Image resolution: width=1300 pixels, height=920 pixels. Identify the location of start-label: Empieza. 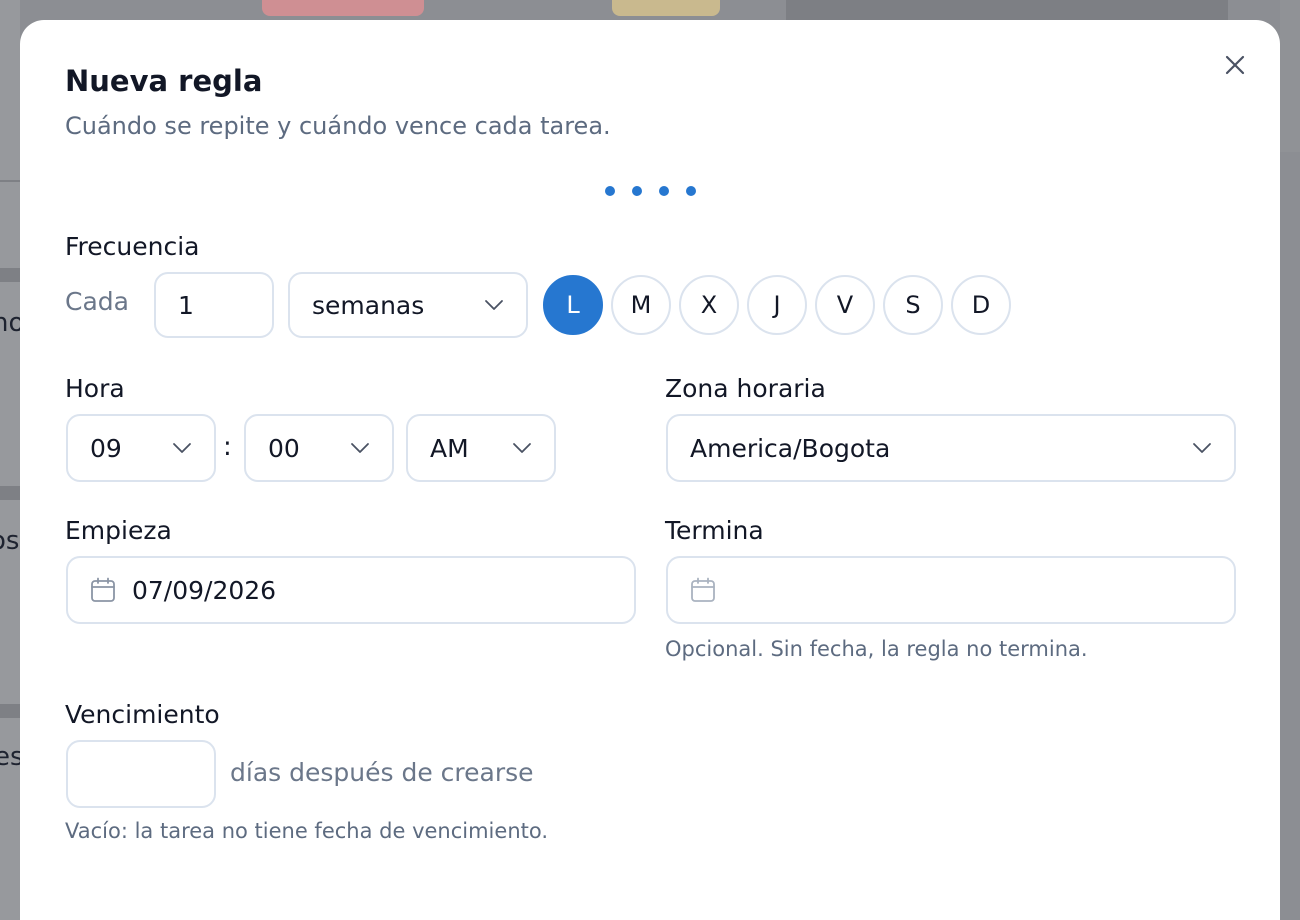
(118, 530).